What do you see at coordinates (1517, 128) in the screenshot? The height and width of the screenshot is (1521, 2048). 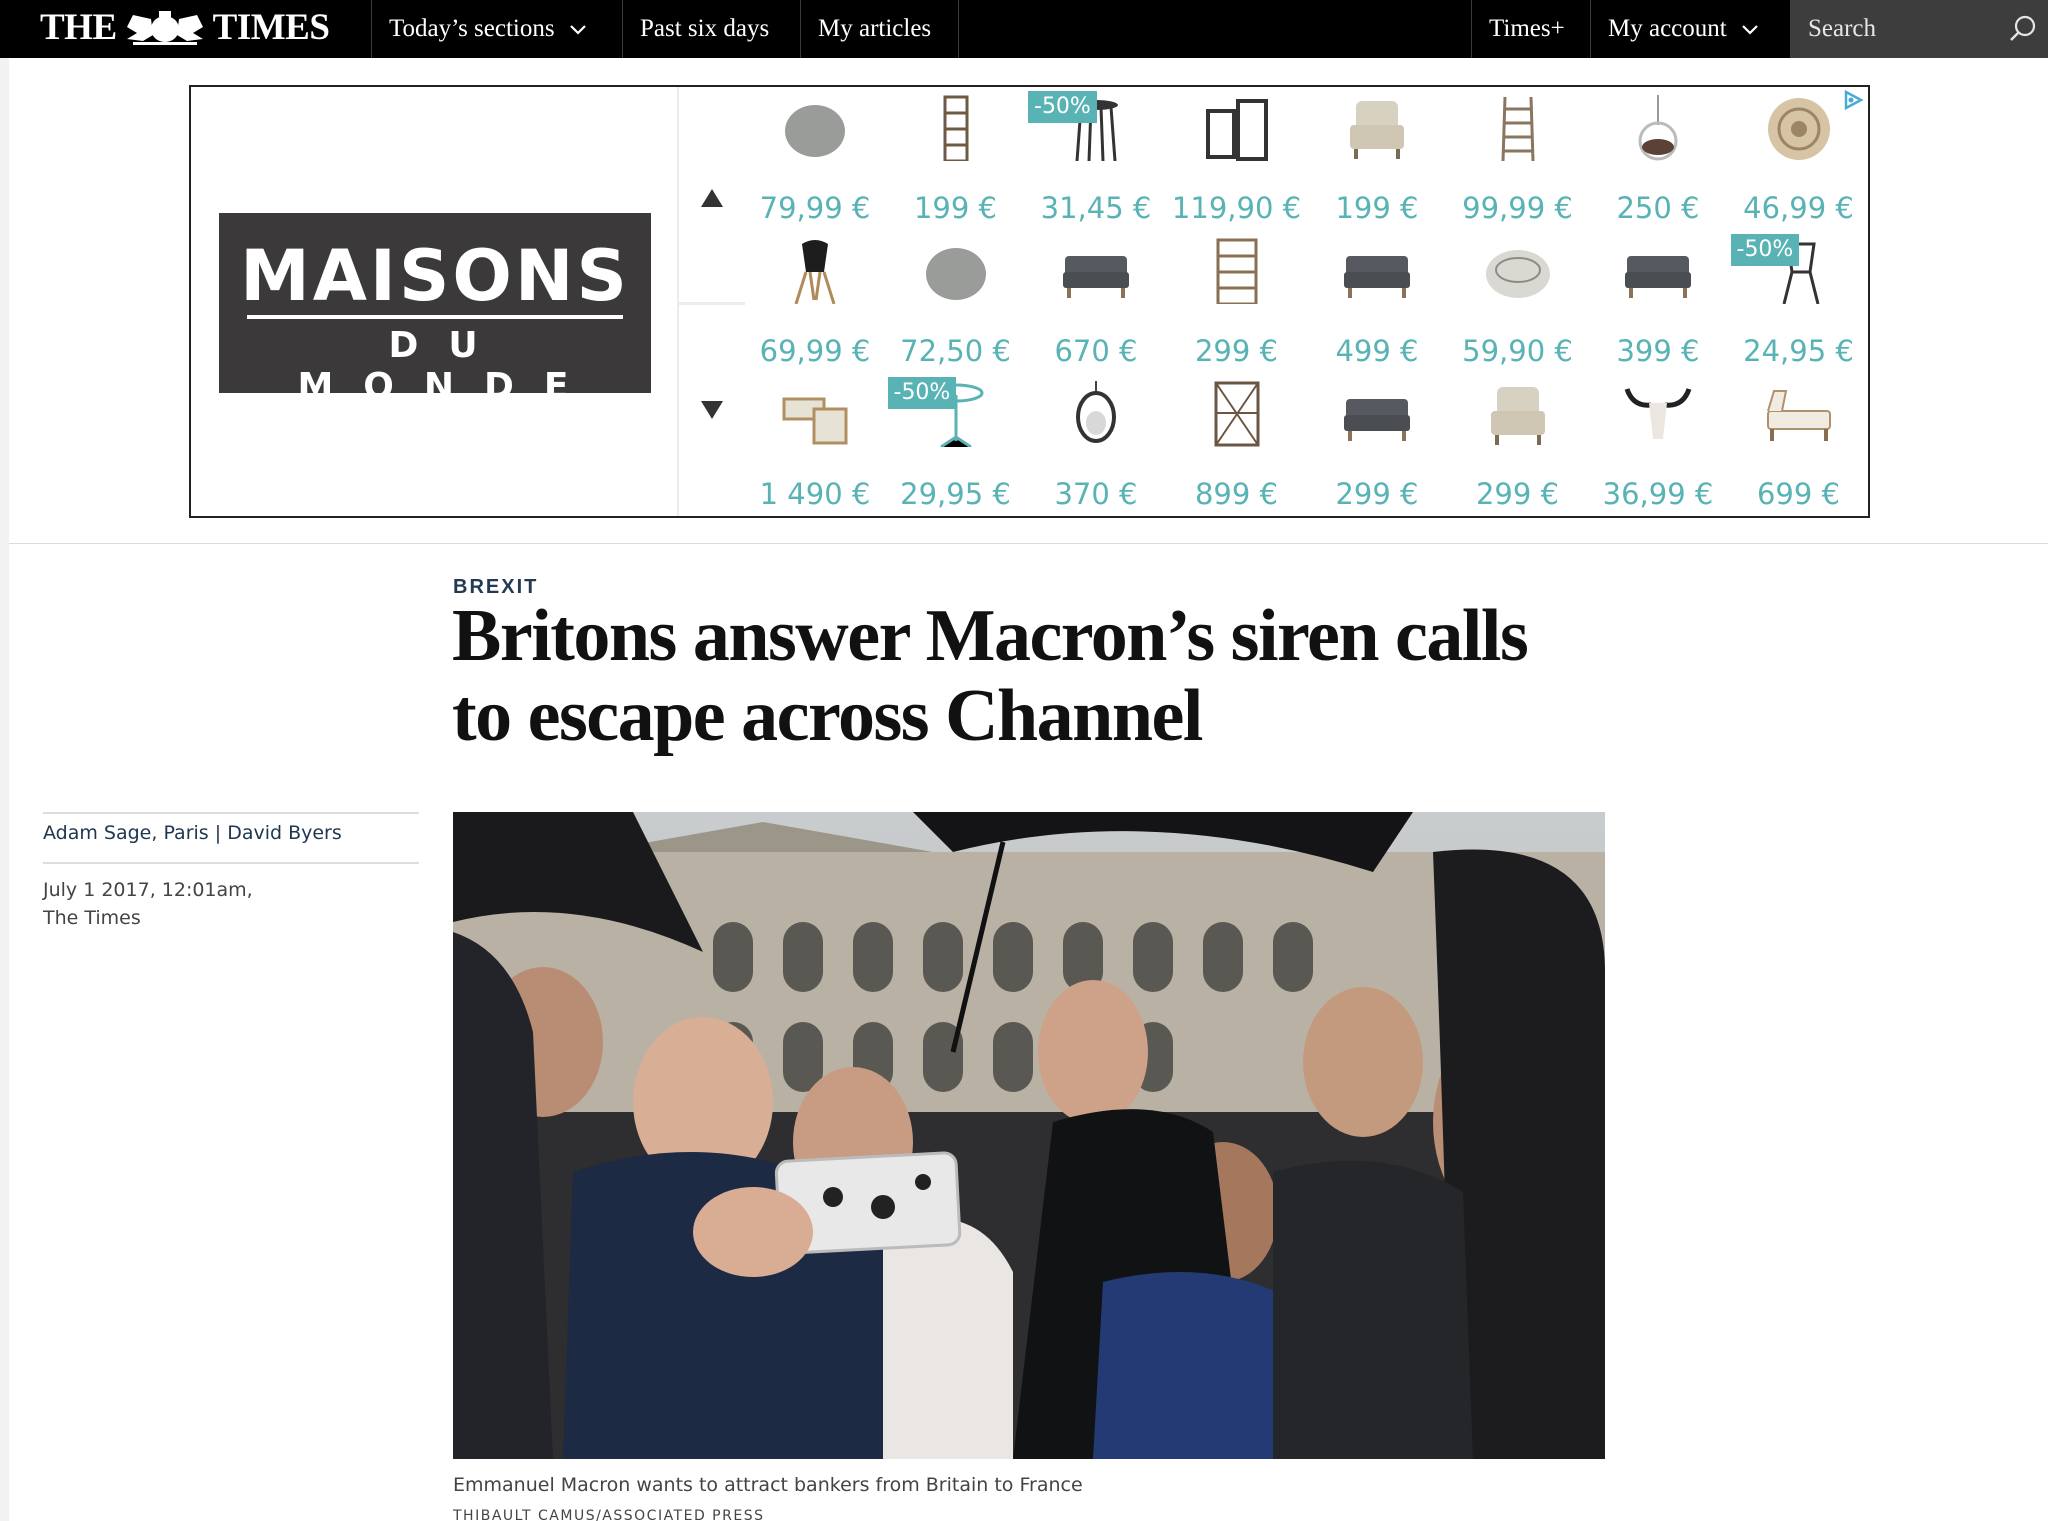 I see `ladder-icon` at bounding box center [1517, 128].